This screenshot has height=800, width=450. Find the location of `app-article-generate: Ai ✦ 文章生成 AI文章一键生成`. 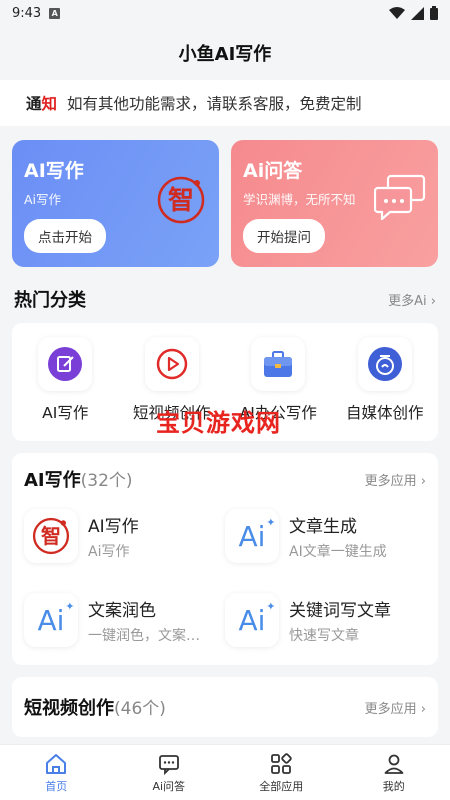

app-article-generate: Ai ✦ 文章生成 AI文章一键生成 is located at coordinates (325, 536).